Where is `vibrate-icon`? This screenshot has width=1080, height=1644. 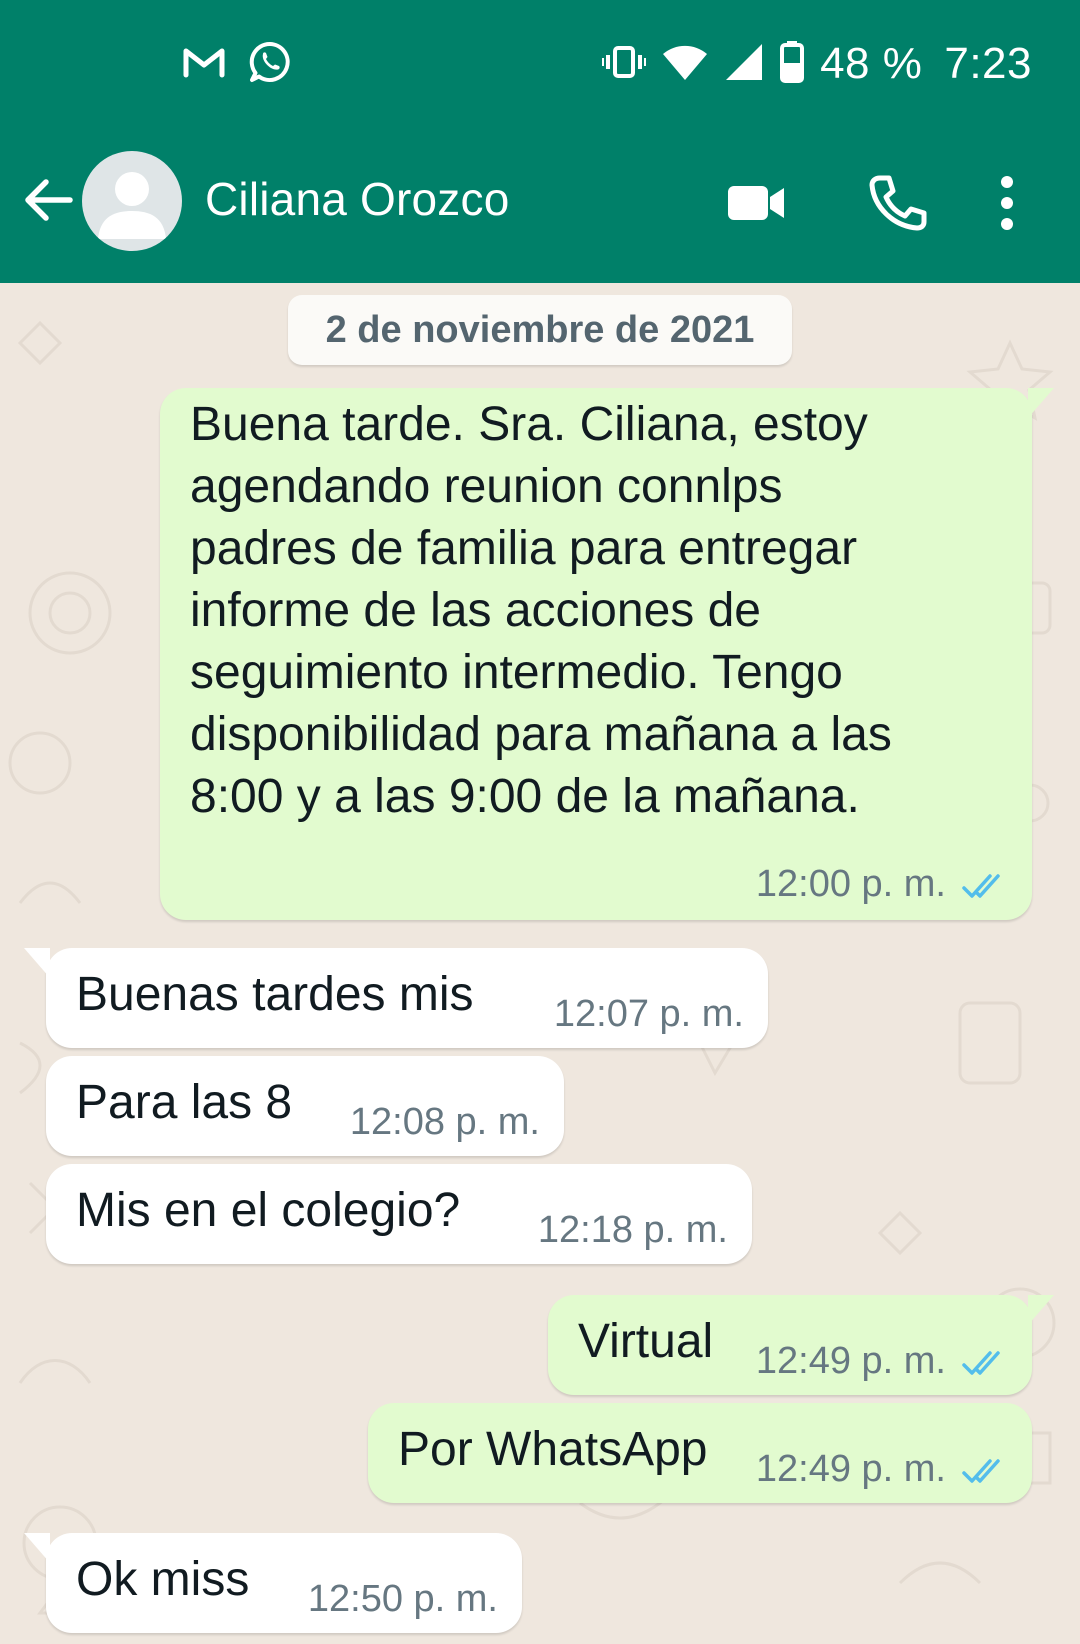
vibrate-icon is located at coordinates (624, 64).